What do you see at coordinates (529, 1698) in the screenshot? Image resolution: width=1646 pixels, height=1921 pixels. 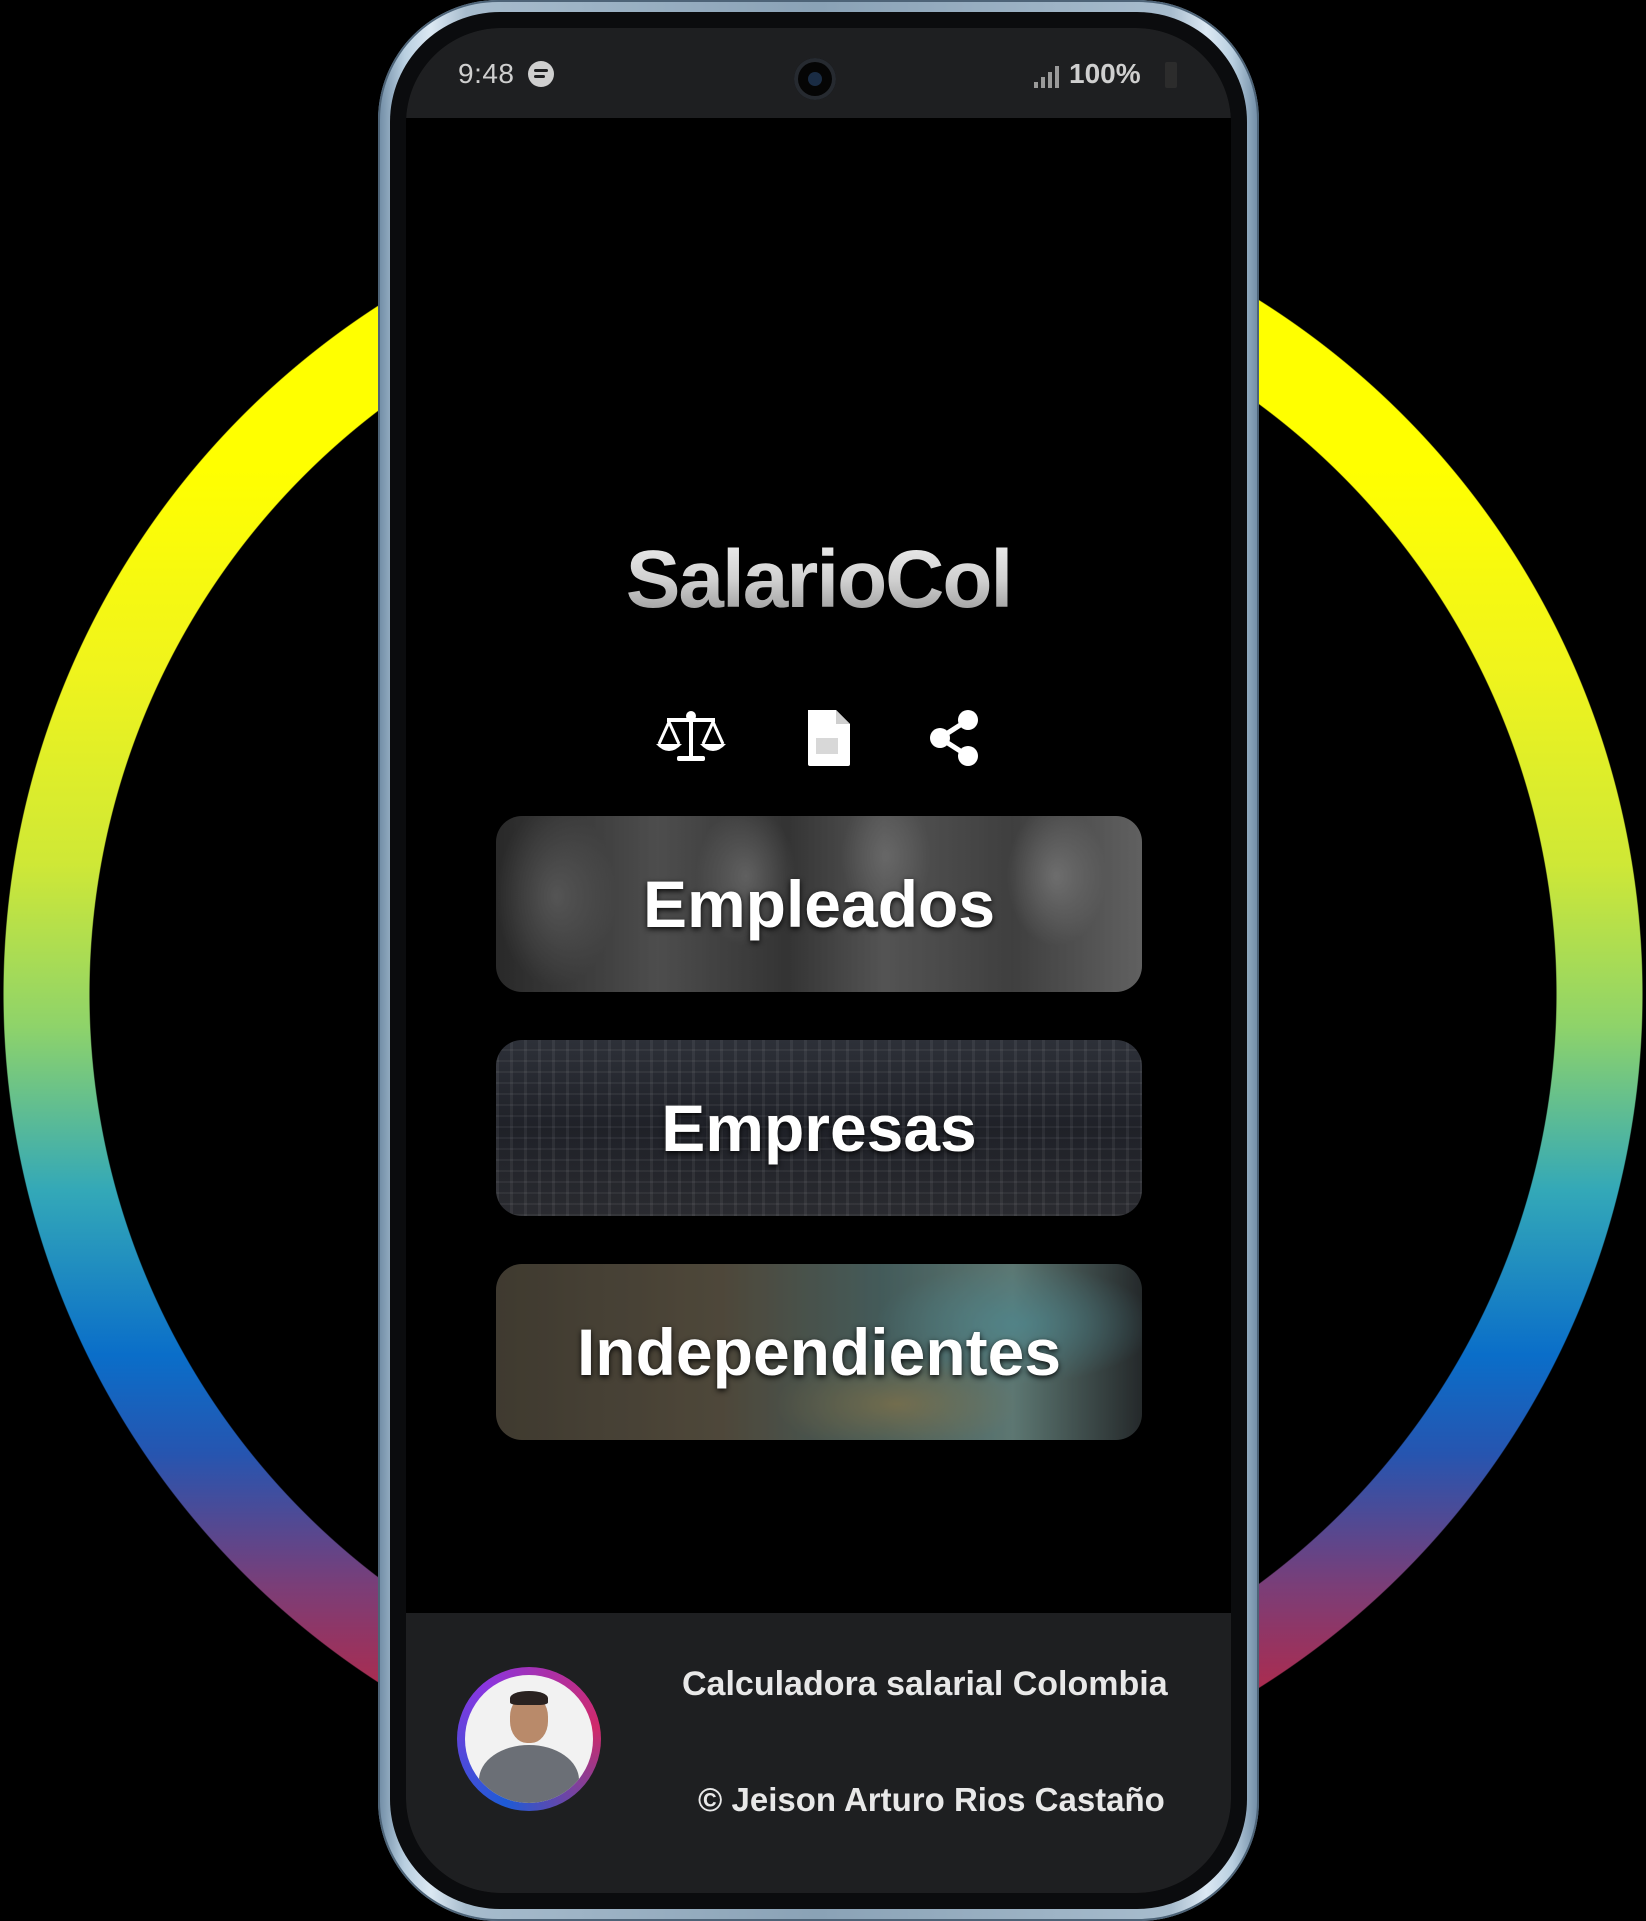 I see `avatar-hair` at bounding box center [529, 1698].